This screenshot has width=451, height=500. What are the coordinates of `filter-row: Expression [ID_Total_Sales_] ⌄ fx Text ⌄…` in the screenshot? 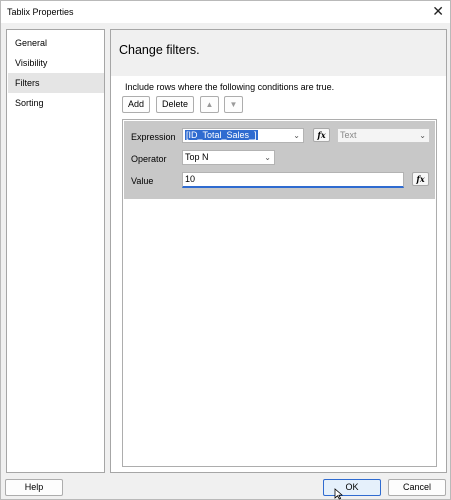 It's located at (279, 160).